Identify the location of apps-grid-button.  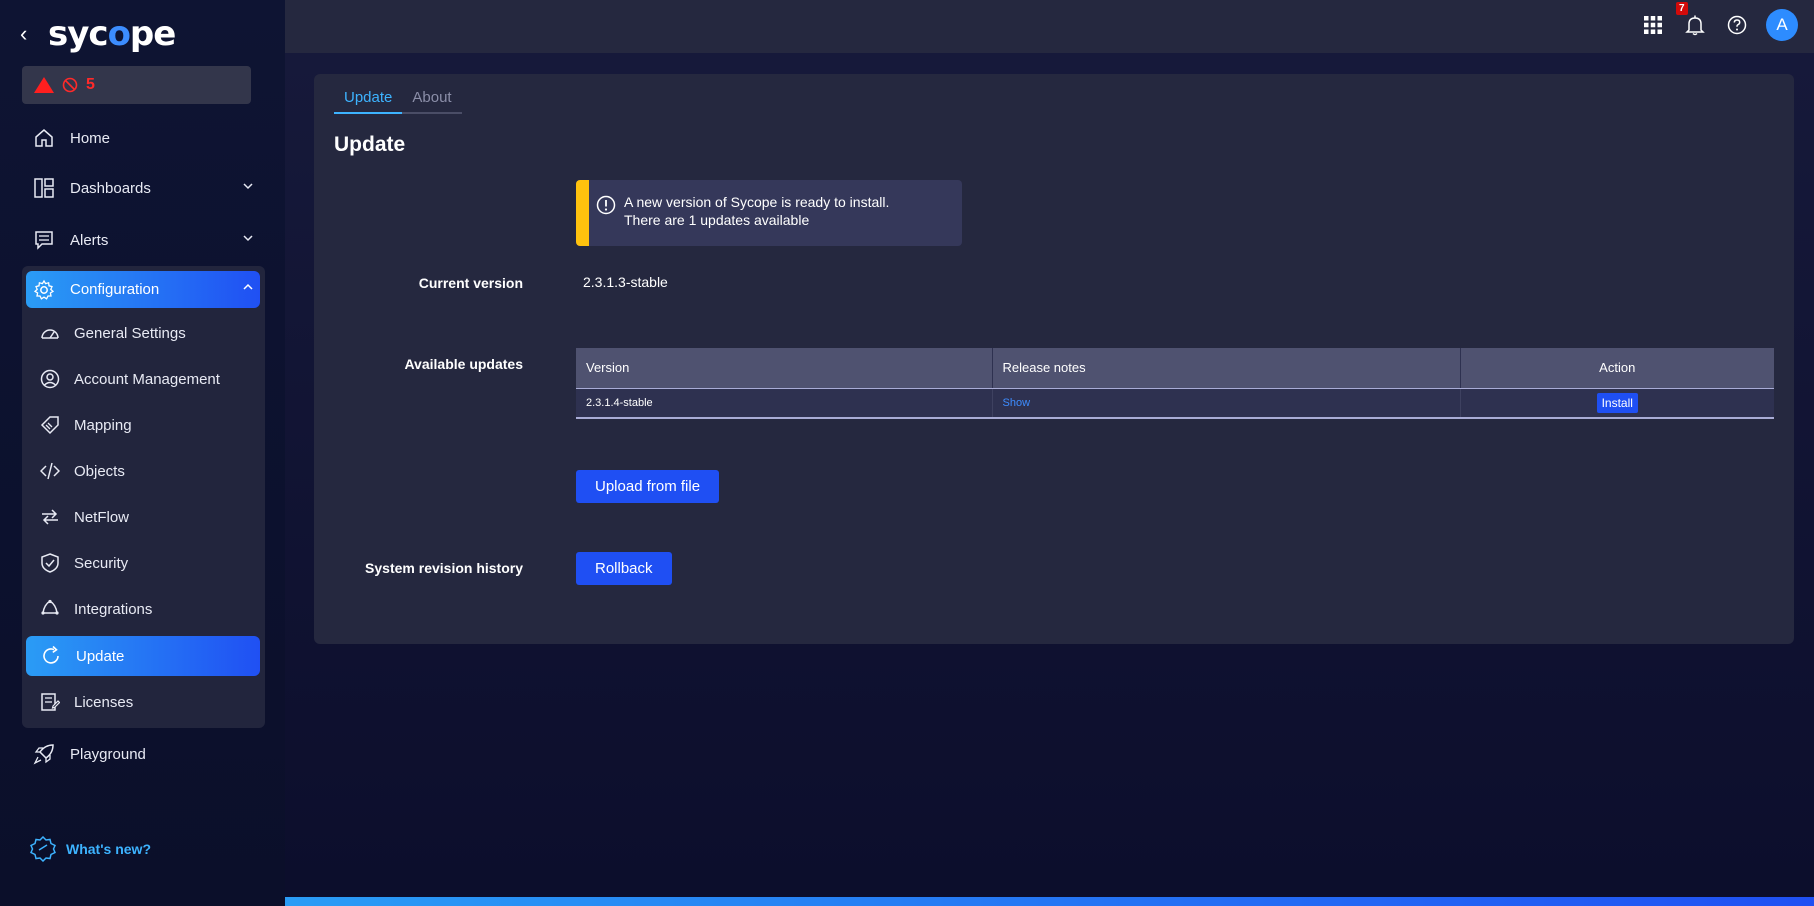
(1653, 25).